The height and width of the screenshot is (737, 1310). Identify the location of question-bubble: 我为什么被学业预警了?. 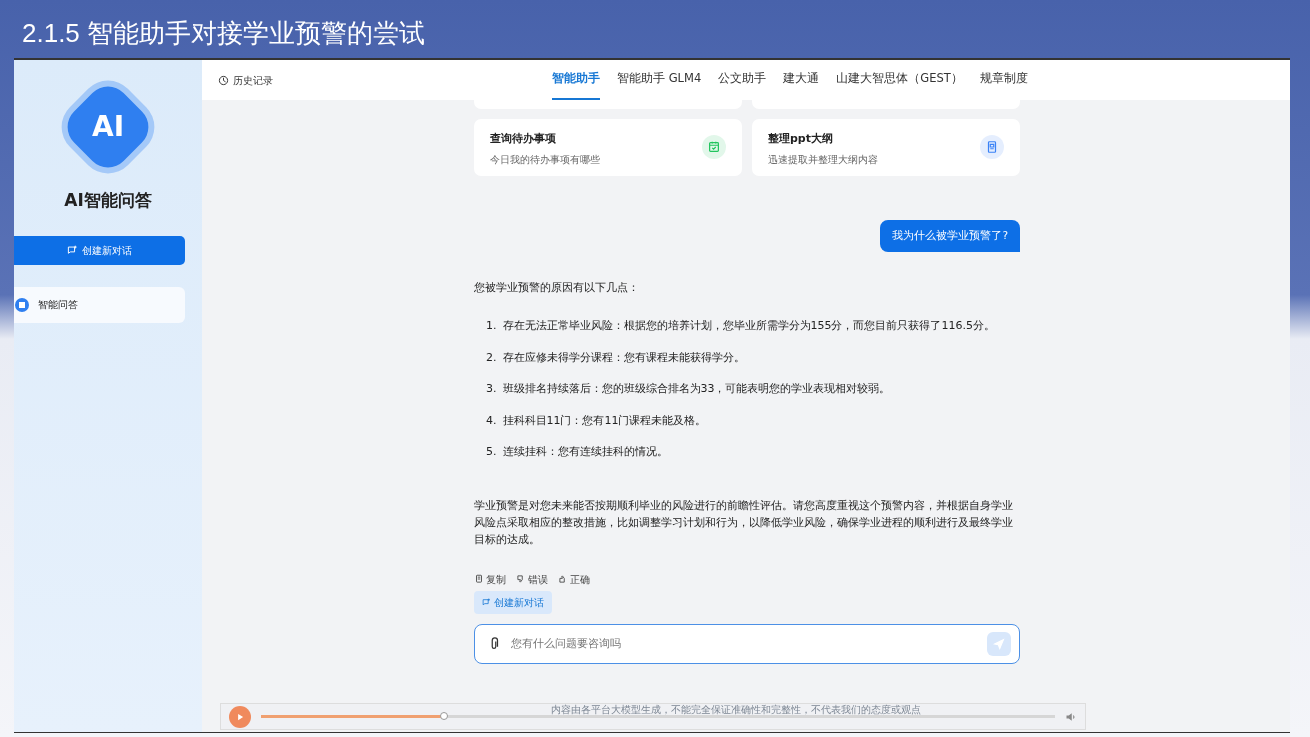
(950, 236).